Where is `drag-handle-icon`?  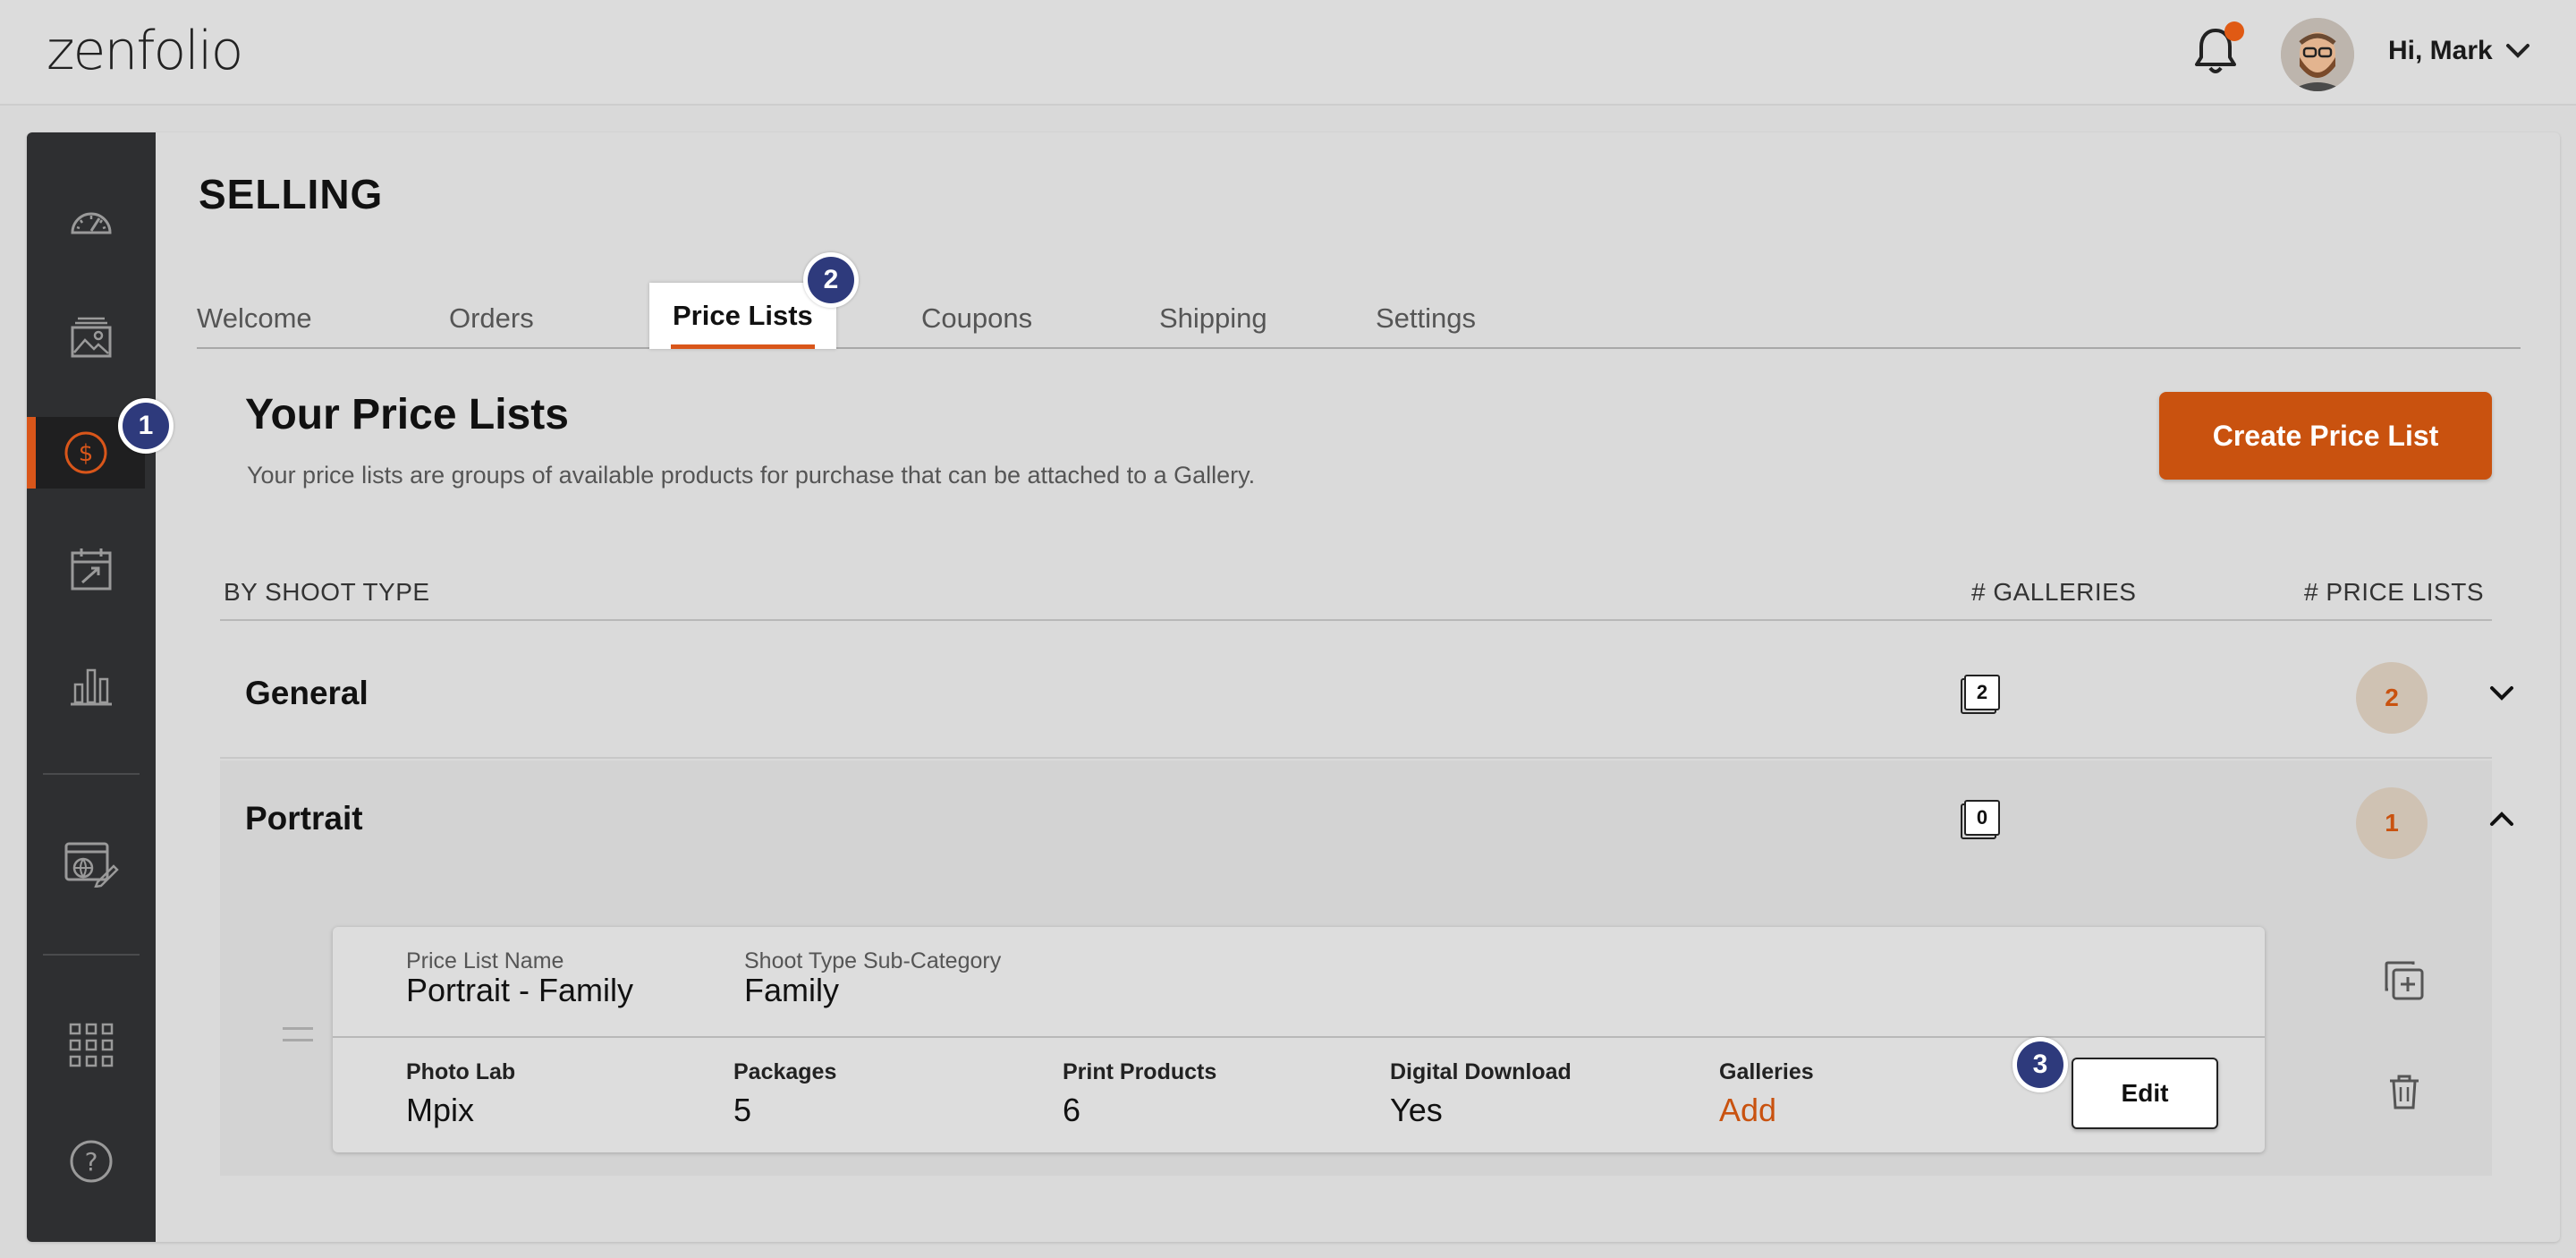 drag-handle-icon is located at coordinates (298, 1034).